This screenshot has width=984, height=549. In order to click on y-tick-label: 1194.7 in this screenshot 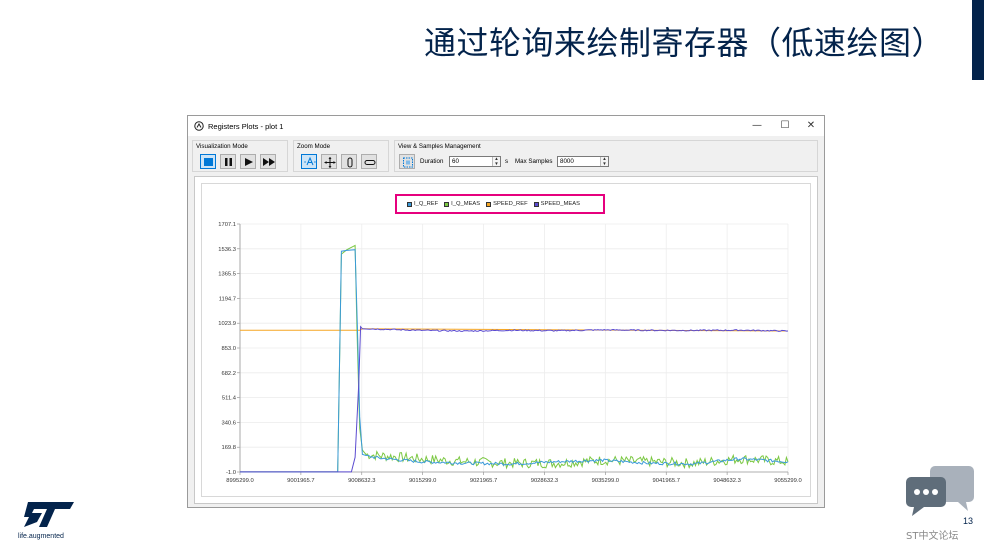, I will do `click(227, 299)`.